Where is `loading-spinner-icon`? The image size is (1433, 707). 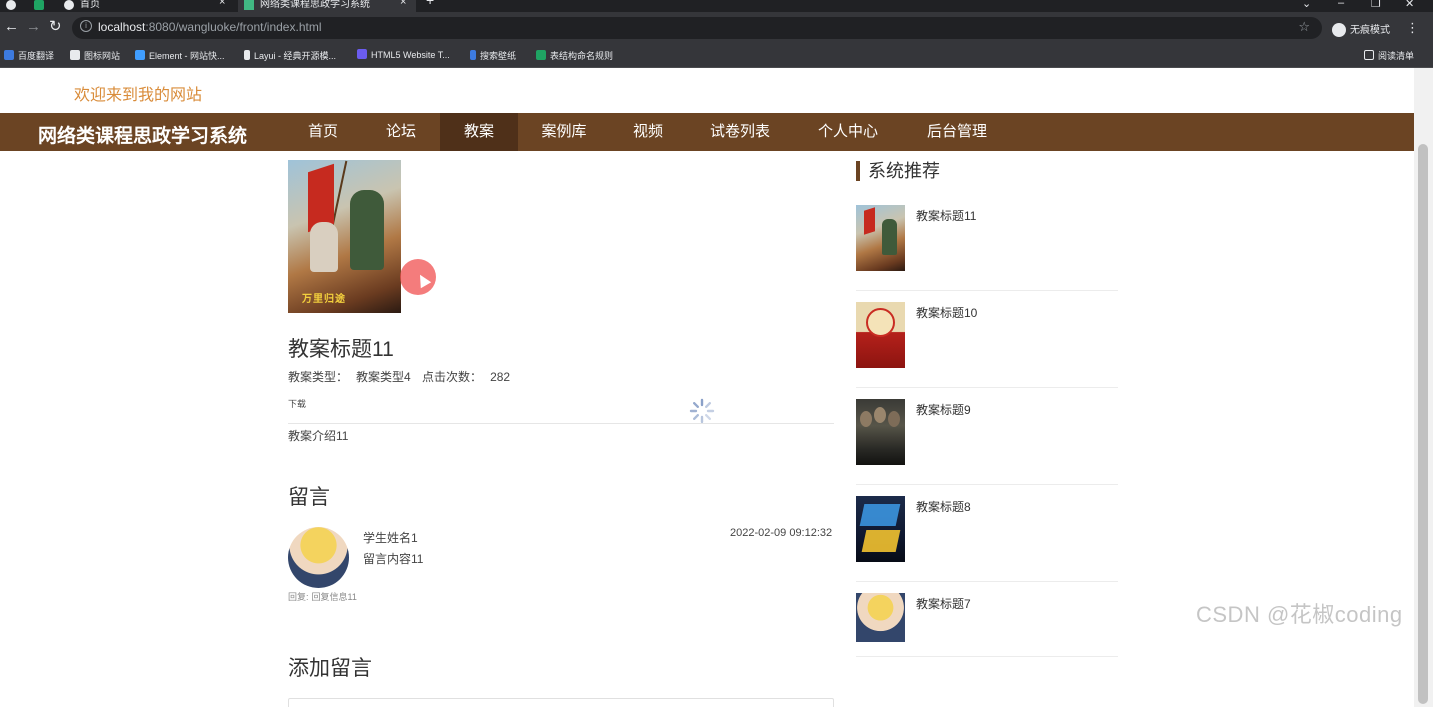
loading-spinner-icon is located at coordinates (702, 411).